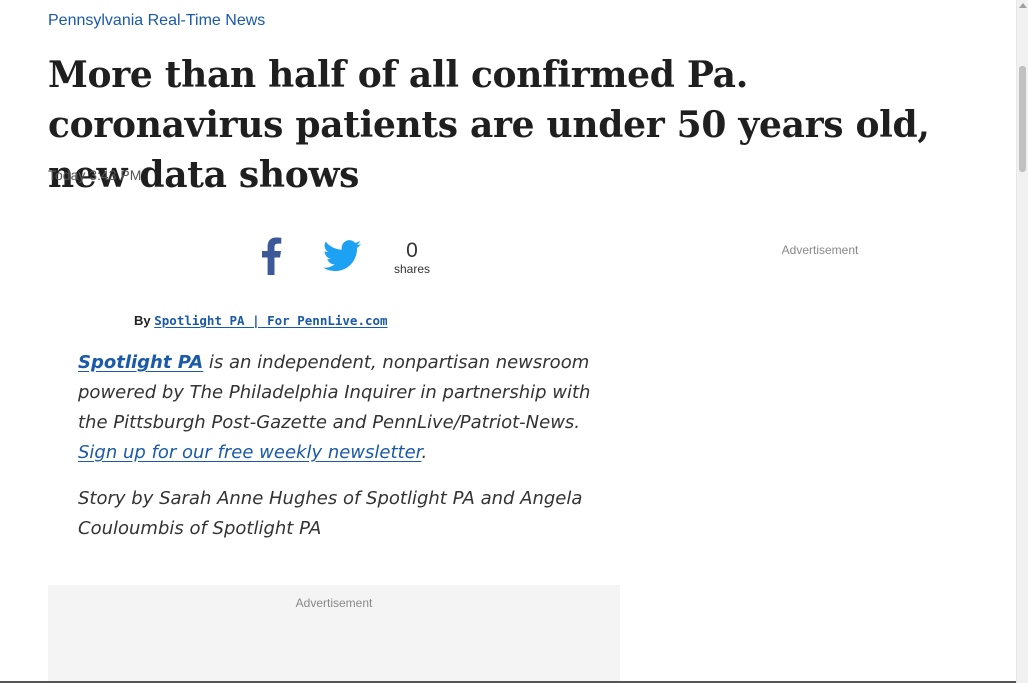 The height and width of the screenshot is (683, 1028). What do you see at coordinates (412, 250) in the screenshot?
I see `share-count: 0` at bounding box center [412, 250].